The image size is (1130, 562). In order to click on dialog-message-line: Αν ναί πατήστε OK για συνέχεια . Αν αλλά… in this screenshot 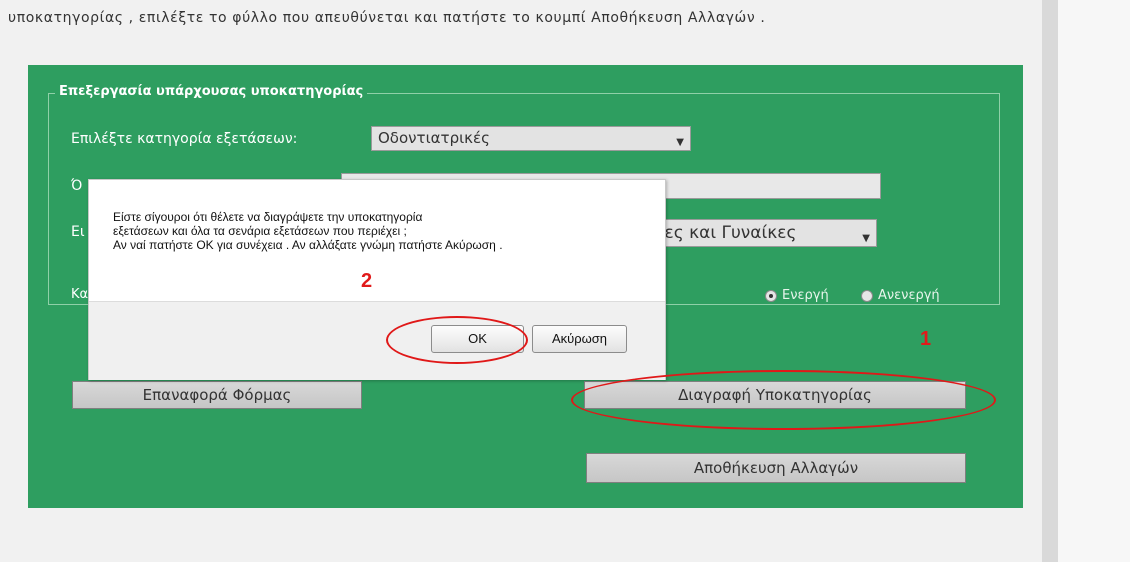, I will do `click(308, 245)`.